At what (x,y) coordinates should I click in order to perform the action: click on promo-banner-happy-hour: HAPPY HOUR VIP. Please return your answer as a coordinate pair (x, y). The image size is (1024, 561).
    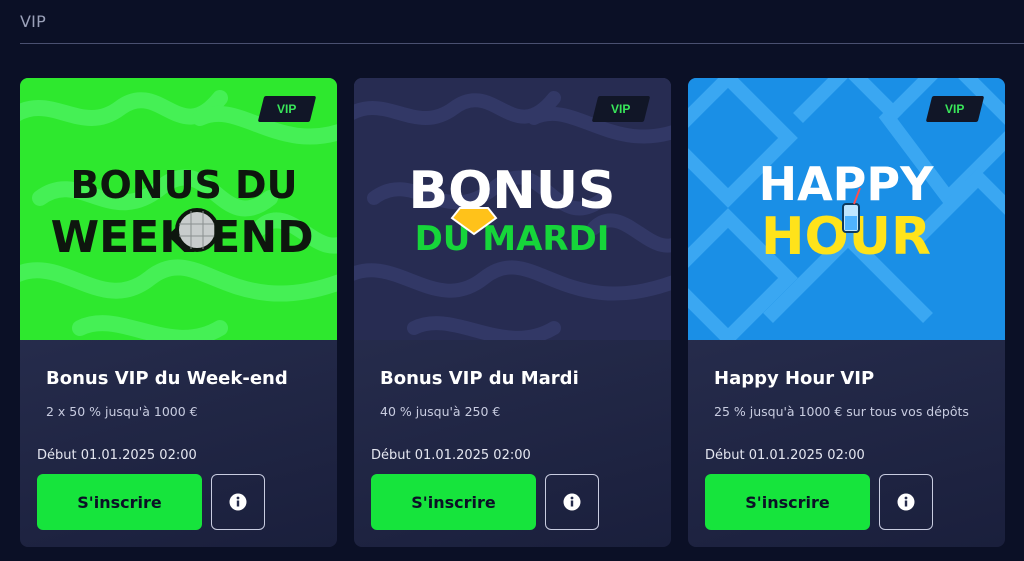
    Looking at the image, I should click on (846, 209).